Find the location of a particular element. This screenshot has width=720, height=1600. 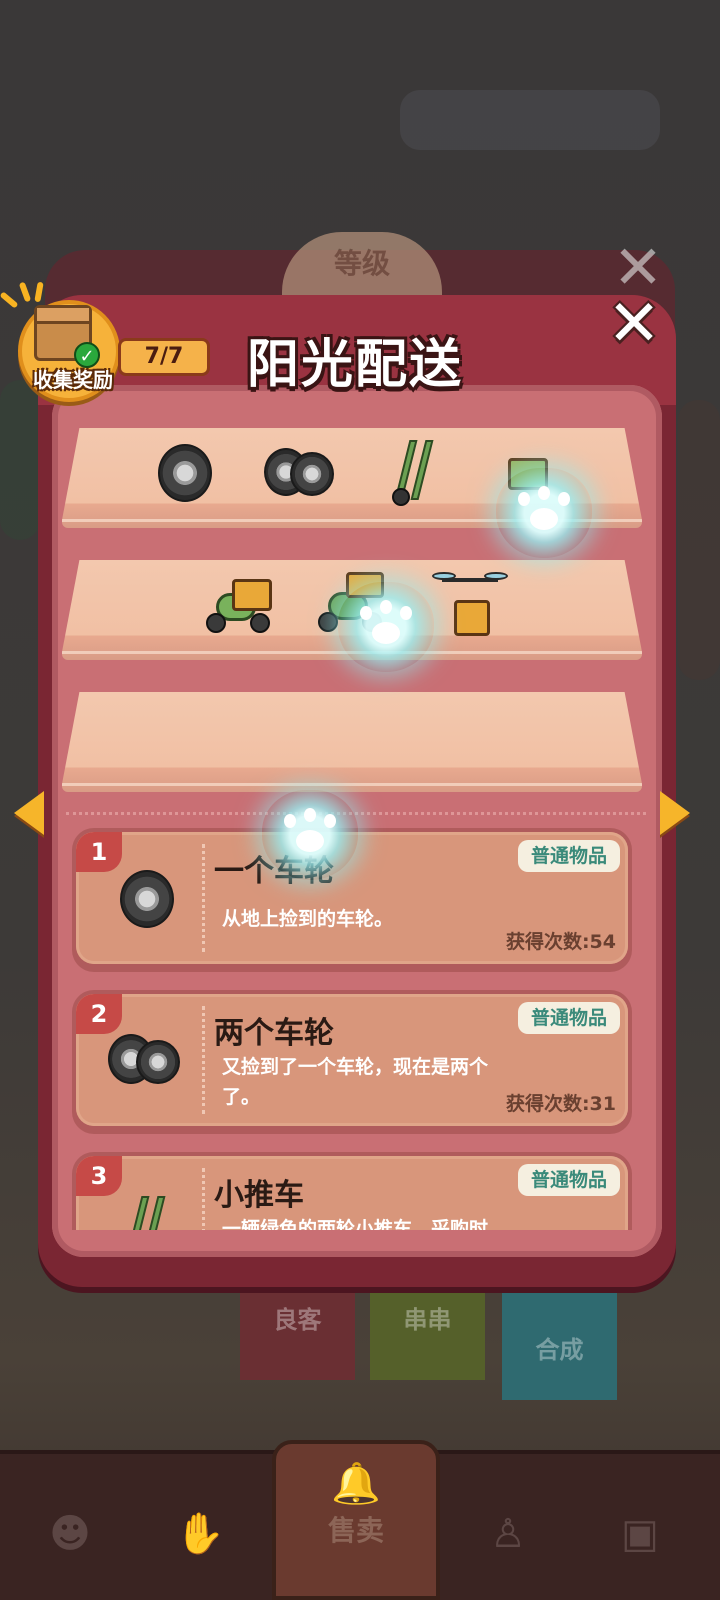

collection-progress: 7/7 is located at coordinates (164, 357).